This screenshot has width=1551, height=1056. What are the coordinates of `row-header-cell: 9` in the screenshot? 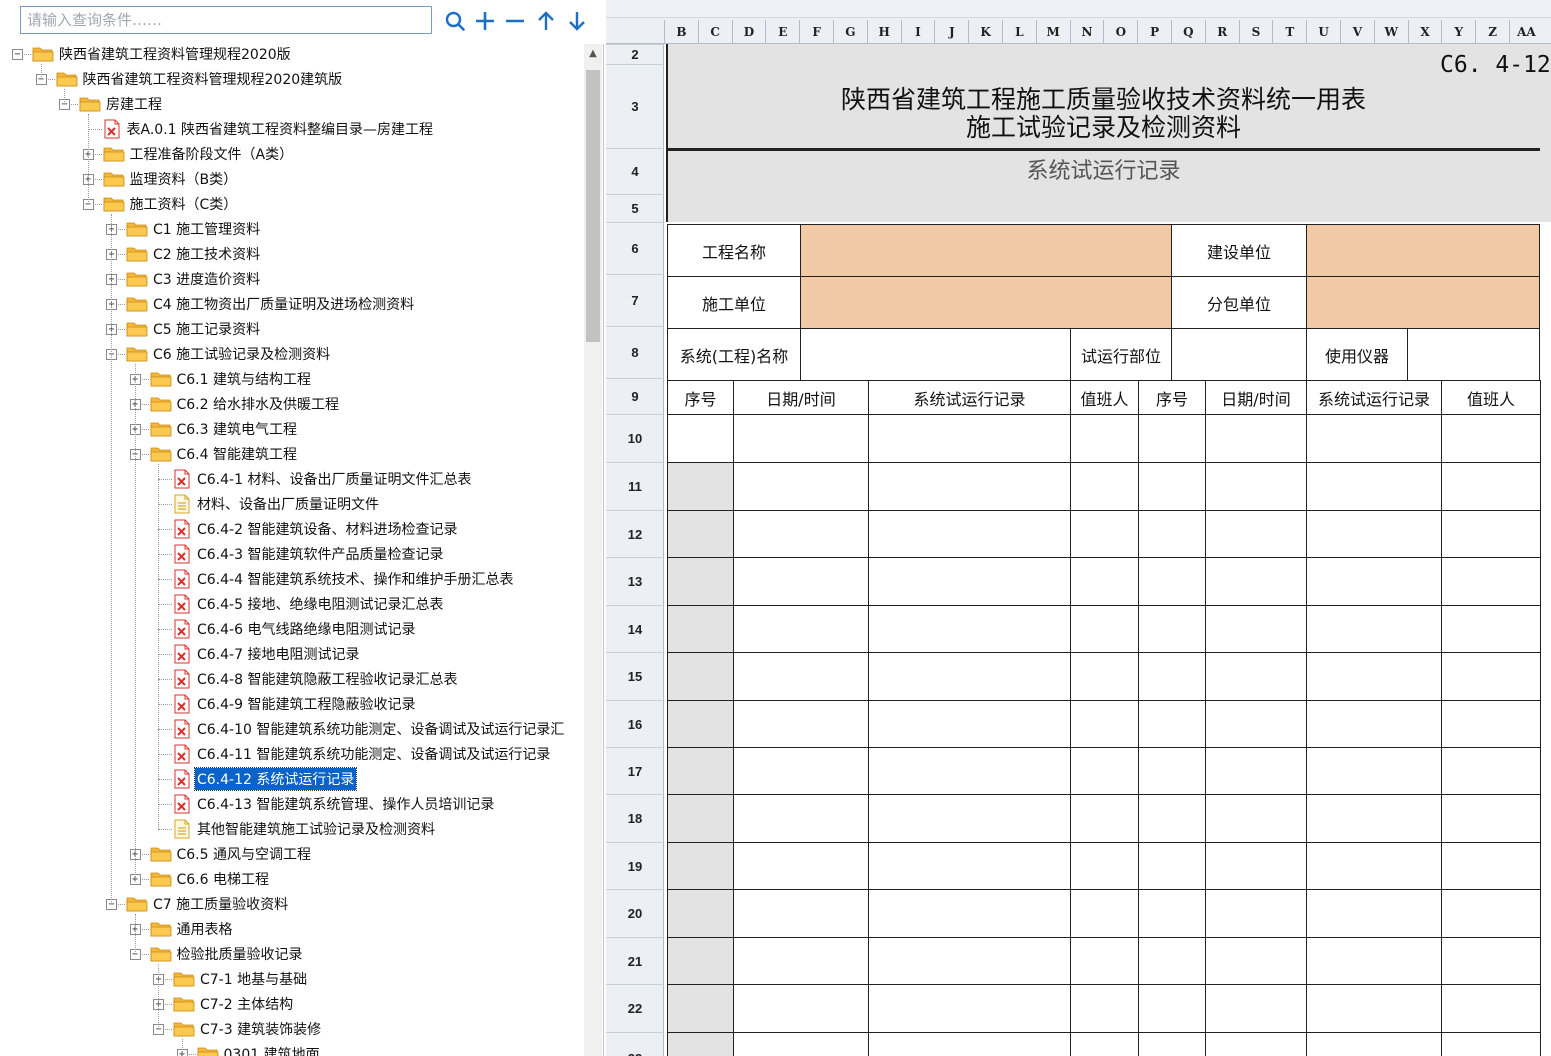 It's located at (635, 396).